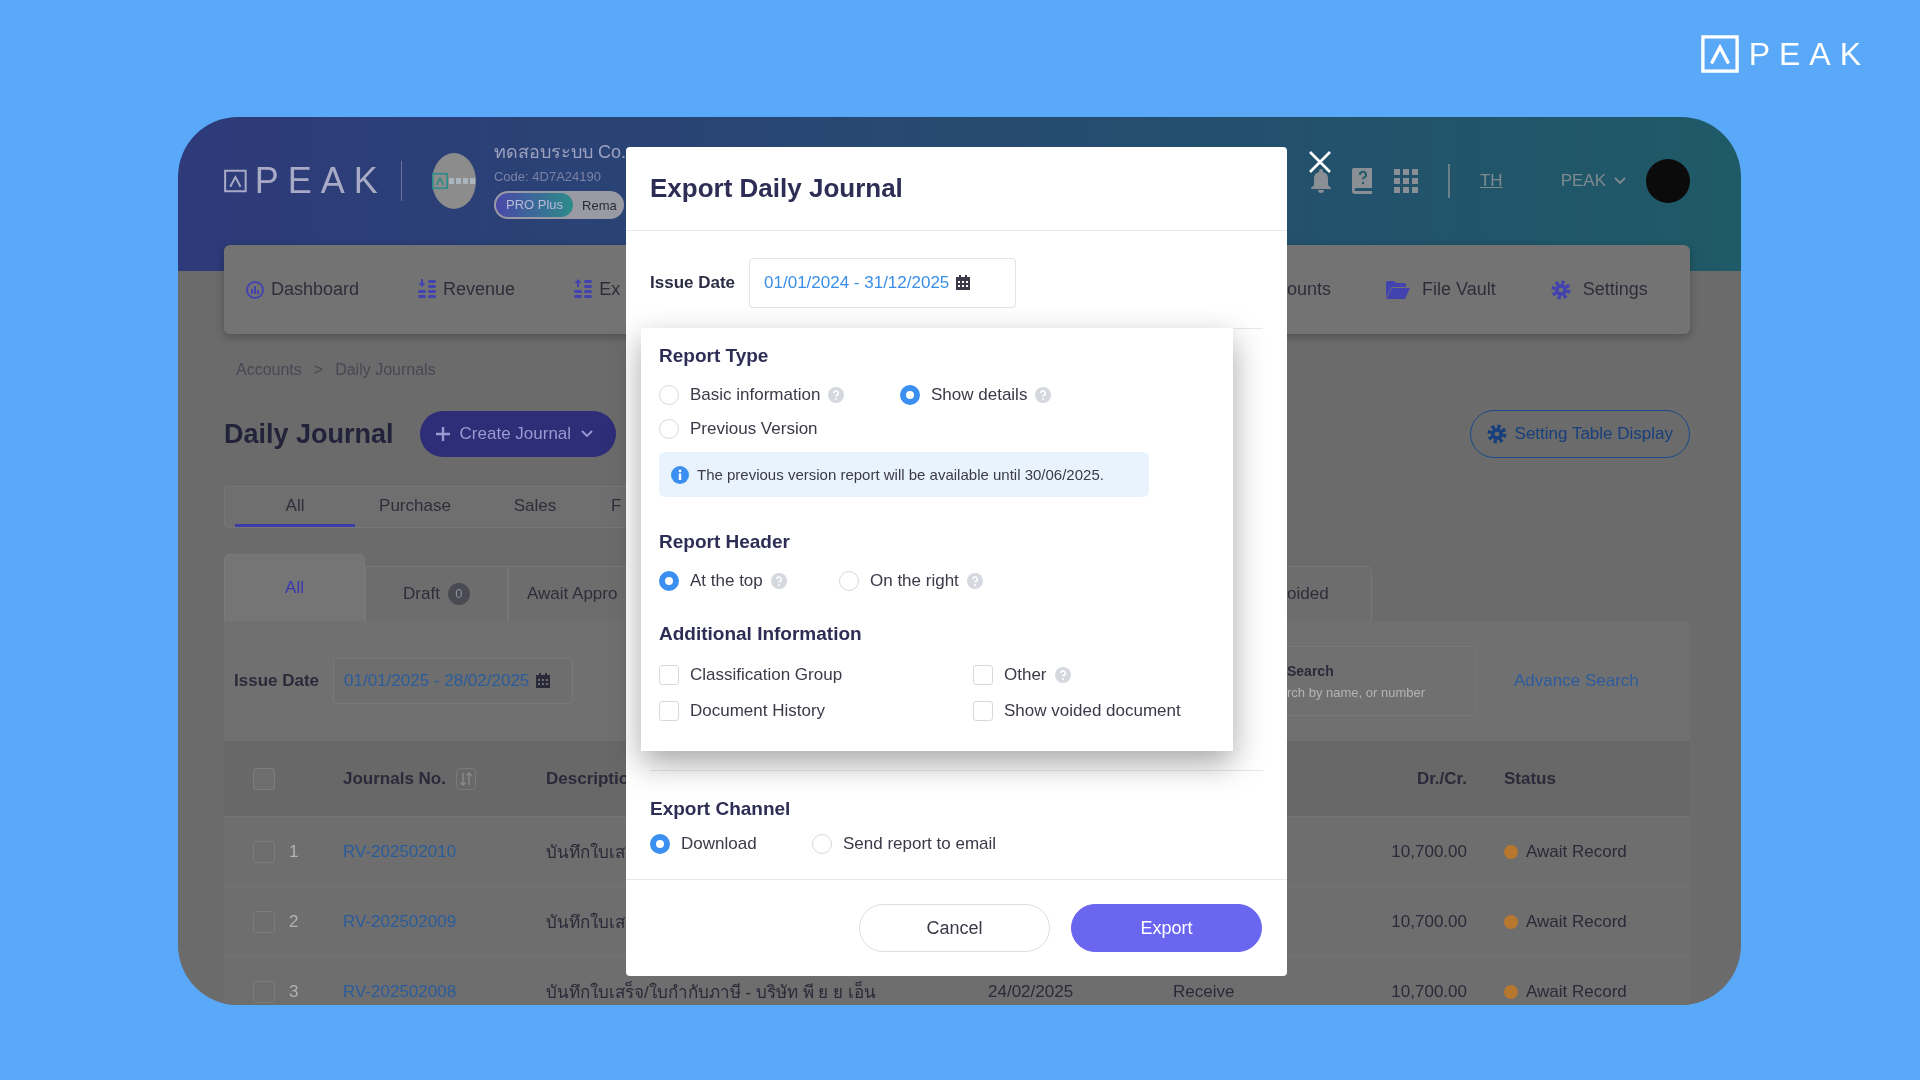 The height and width of the screenshot is (1080, 1920). Describe the element at coordinates (755, 395) in the screenshot. I see `option-label: Basic information` at that location.